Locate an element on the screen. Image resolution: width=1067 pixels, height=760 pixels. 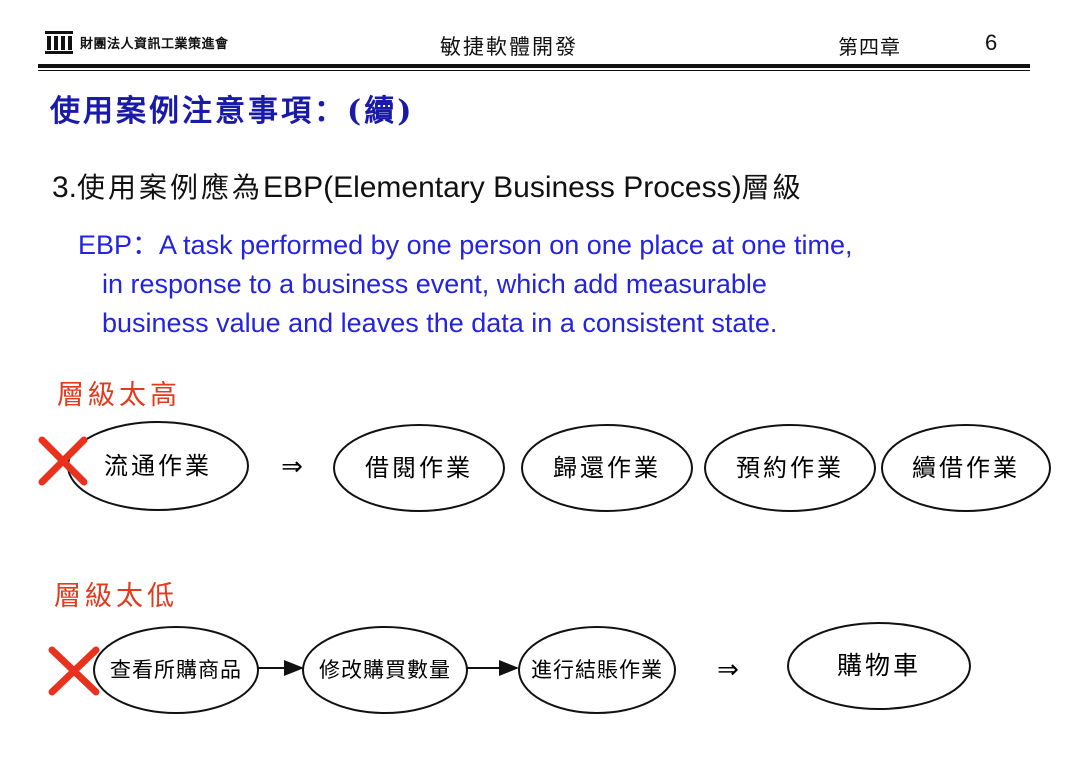
too-low-step-oval: 進行結賬作業 is located at coordinates (597, 670).